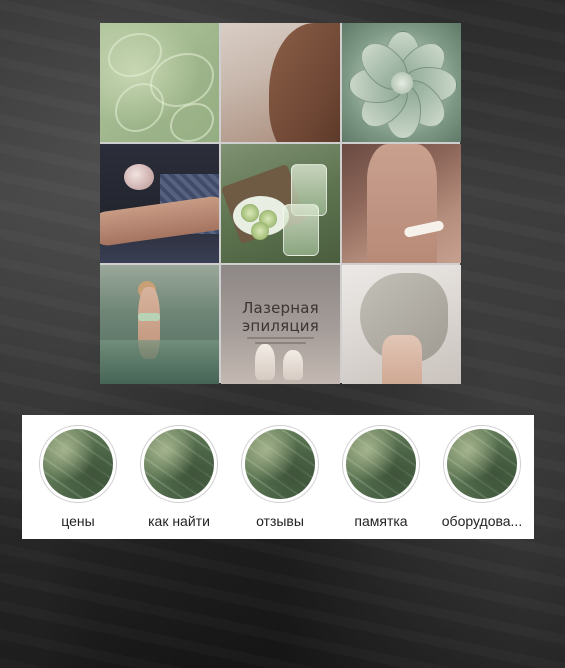 The width and height of the screenshot is (565, 668). What do you see at coordinates (159, 82) in the screenshot?
I see `grid-post-green-texture` at bounding box center [159, 82].